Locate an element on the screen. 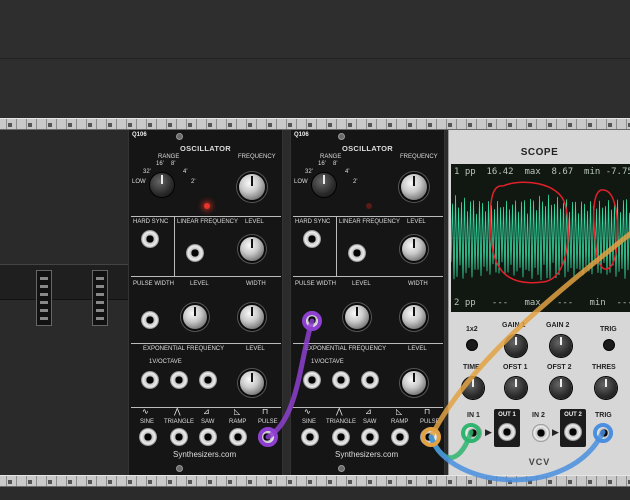 This screenshot has height=500, width=630. out-2-jack is located at coordinates (573, 432).